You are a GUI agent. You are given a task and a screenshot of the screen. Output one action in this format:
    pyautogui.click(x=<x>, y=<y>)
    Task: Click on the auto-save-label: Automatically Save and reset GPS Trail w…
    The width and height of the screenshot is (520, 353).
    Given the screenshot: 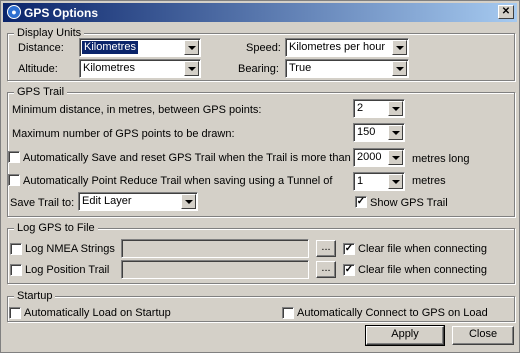 What is the action you would take?
    pyautogui.click(x=187, y=158)
    